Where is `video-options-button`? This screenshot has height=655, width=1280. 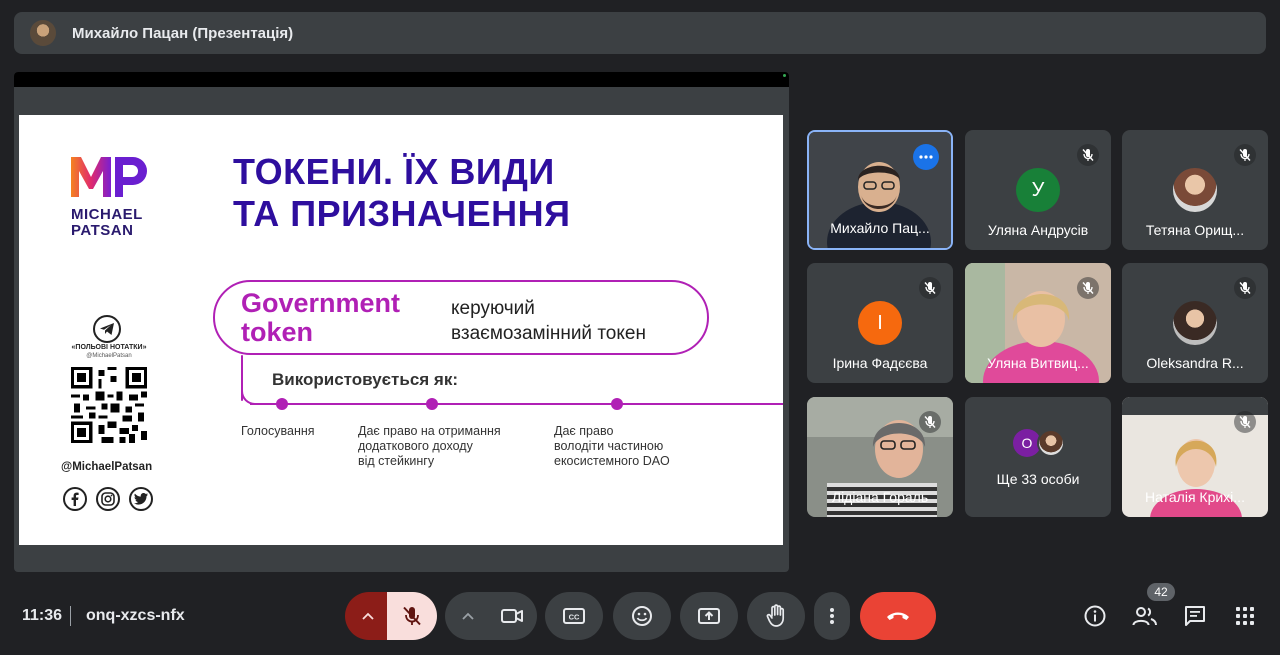 video-options-button is located at coordinates (468, 616).